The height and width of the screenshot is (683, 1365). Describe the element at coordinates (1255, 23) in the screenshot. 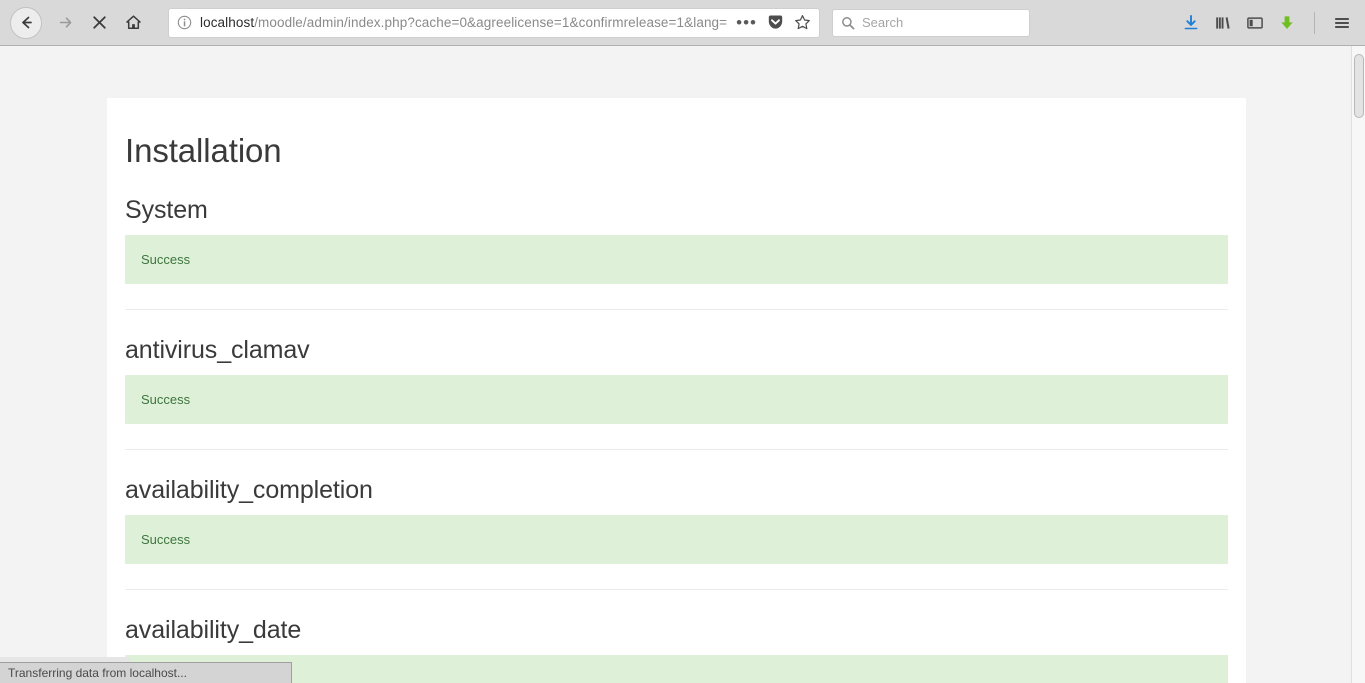

I see `sidebar-icon` at that location.